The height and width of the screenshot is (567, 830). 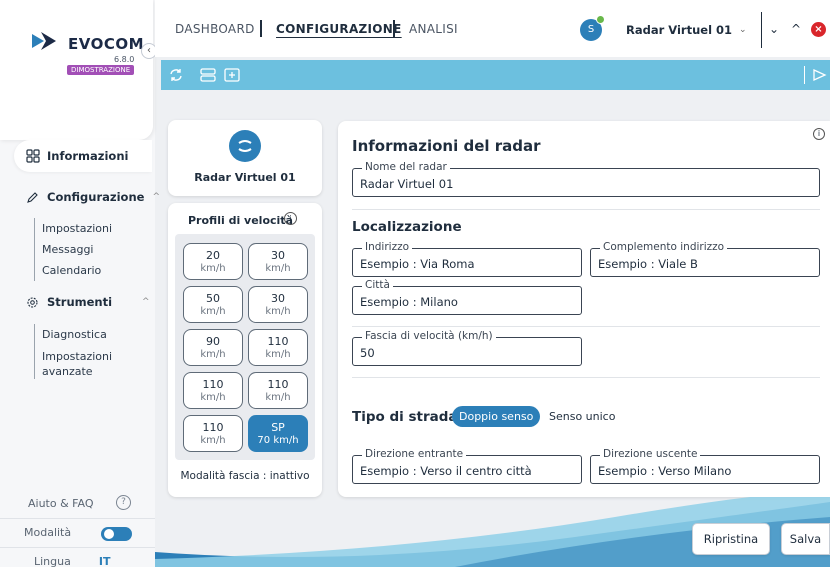 What do you see at coordinates (93, 197) in the screenshot?
I see `sidebar-item-configurazione: Configurazione ^` at bounding box center [93, 197].